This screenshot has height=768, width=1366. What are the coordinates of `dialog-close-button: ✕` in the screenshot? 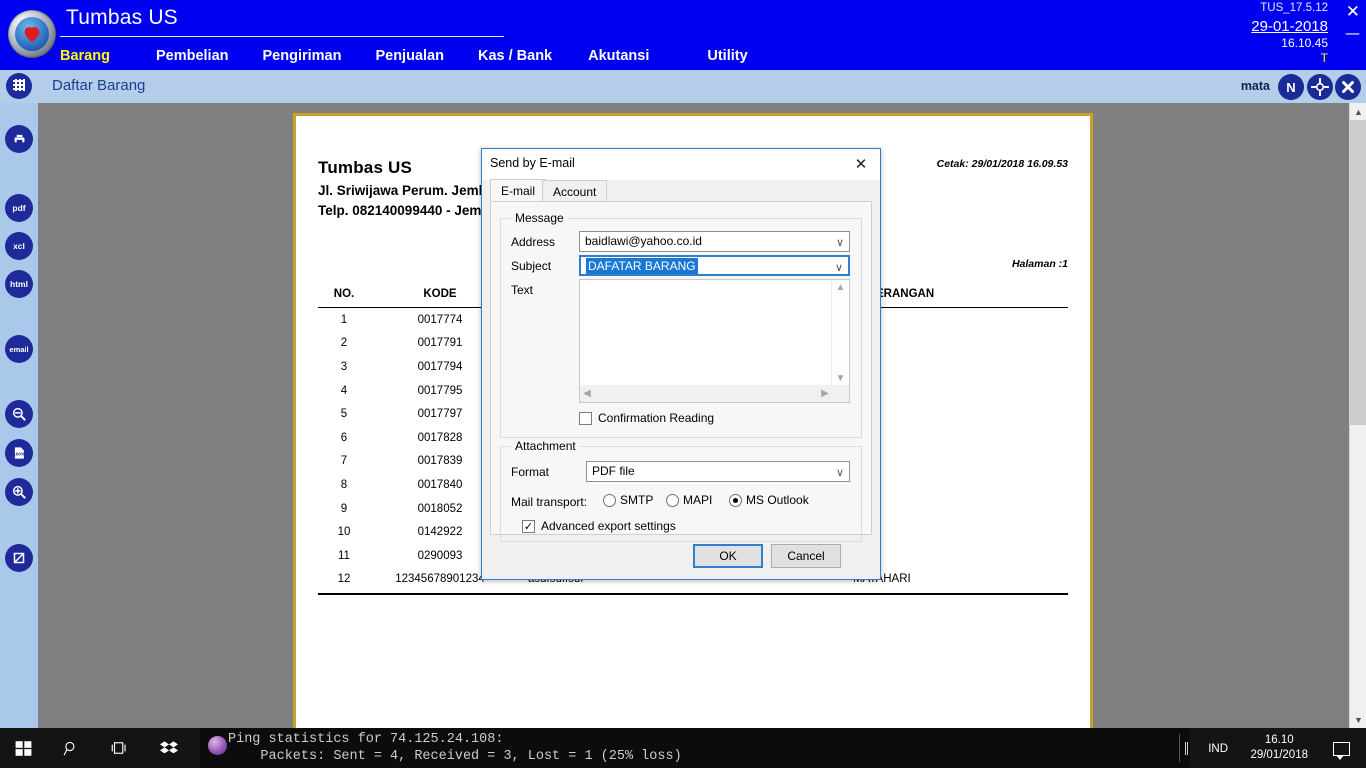 It's located at (861, 164).